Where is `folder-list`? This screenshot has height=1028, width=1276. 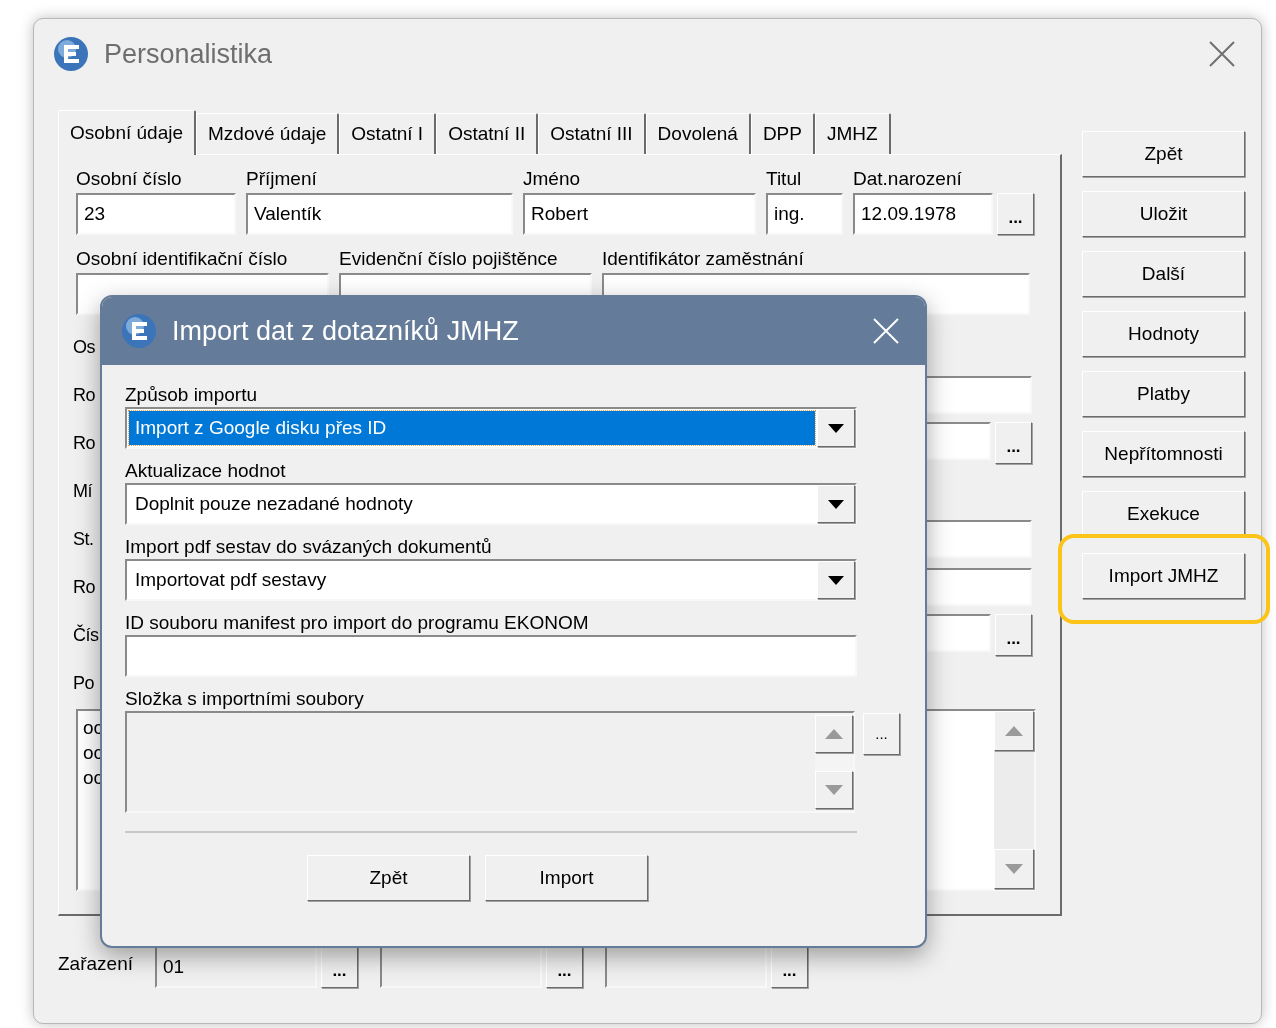 folder-list is located at coordinates (490, 762).